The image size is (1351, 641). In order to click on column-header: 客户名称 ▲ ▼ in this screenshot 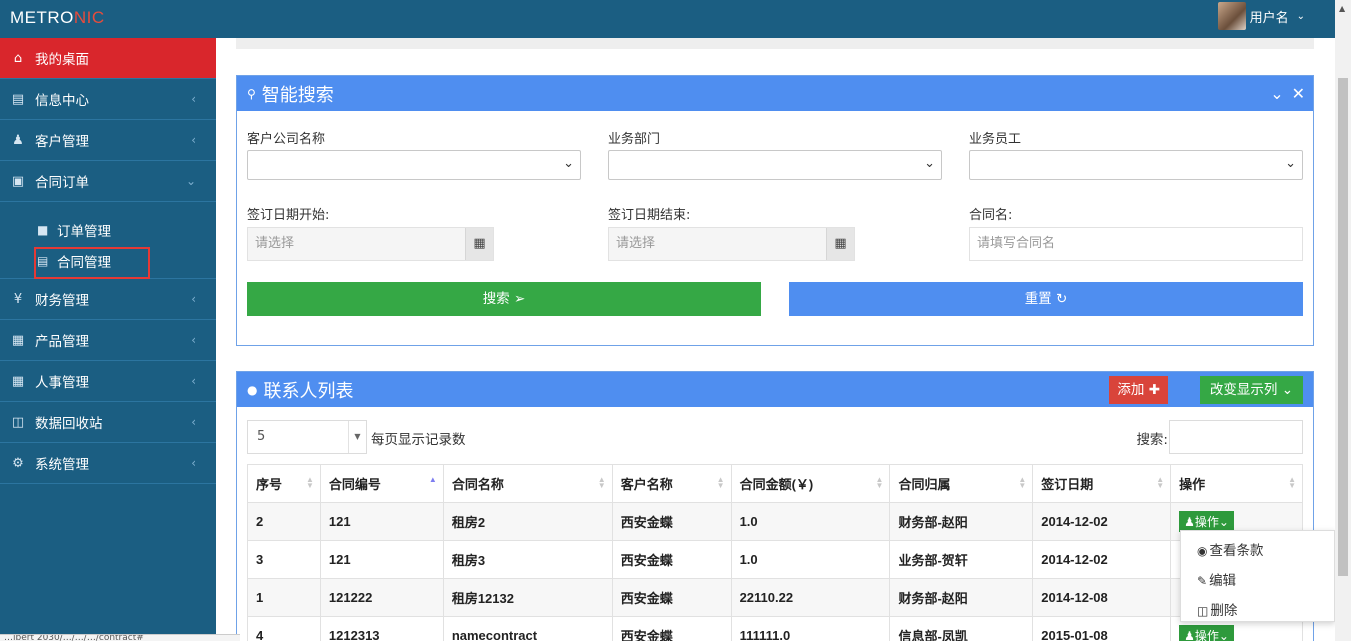, I will do `click(671, 483)`.